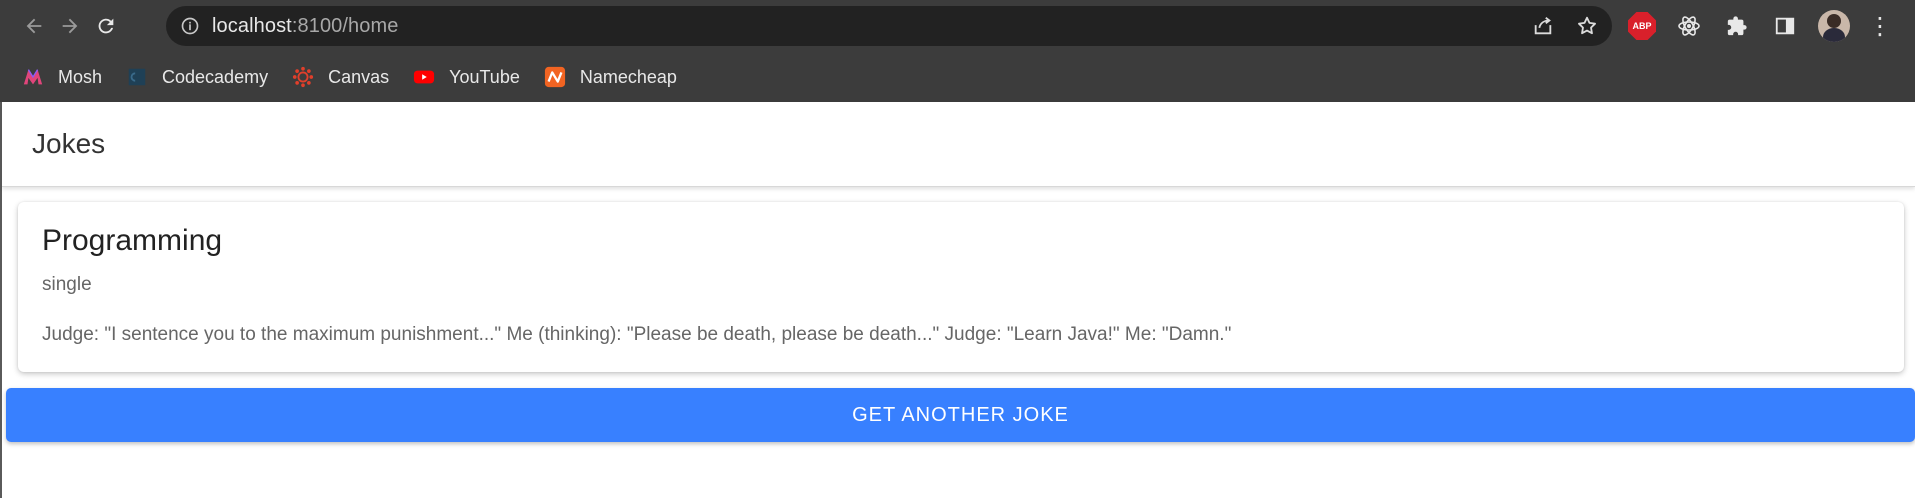  What do you see at coordinates (359, 76) in the screenshot?
I see `bookmark-label: Canvas` at bounding box center [359, 76].